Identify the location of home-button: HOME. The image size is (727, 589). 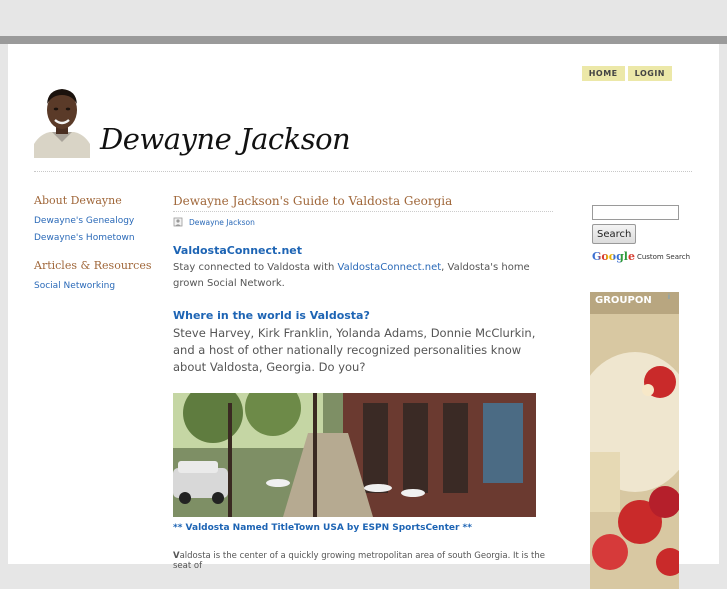
(603, 73).